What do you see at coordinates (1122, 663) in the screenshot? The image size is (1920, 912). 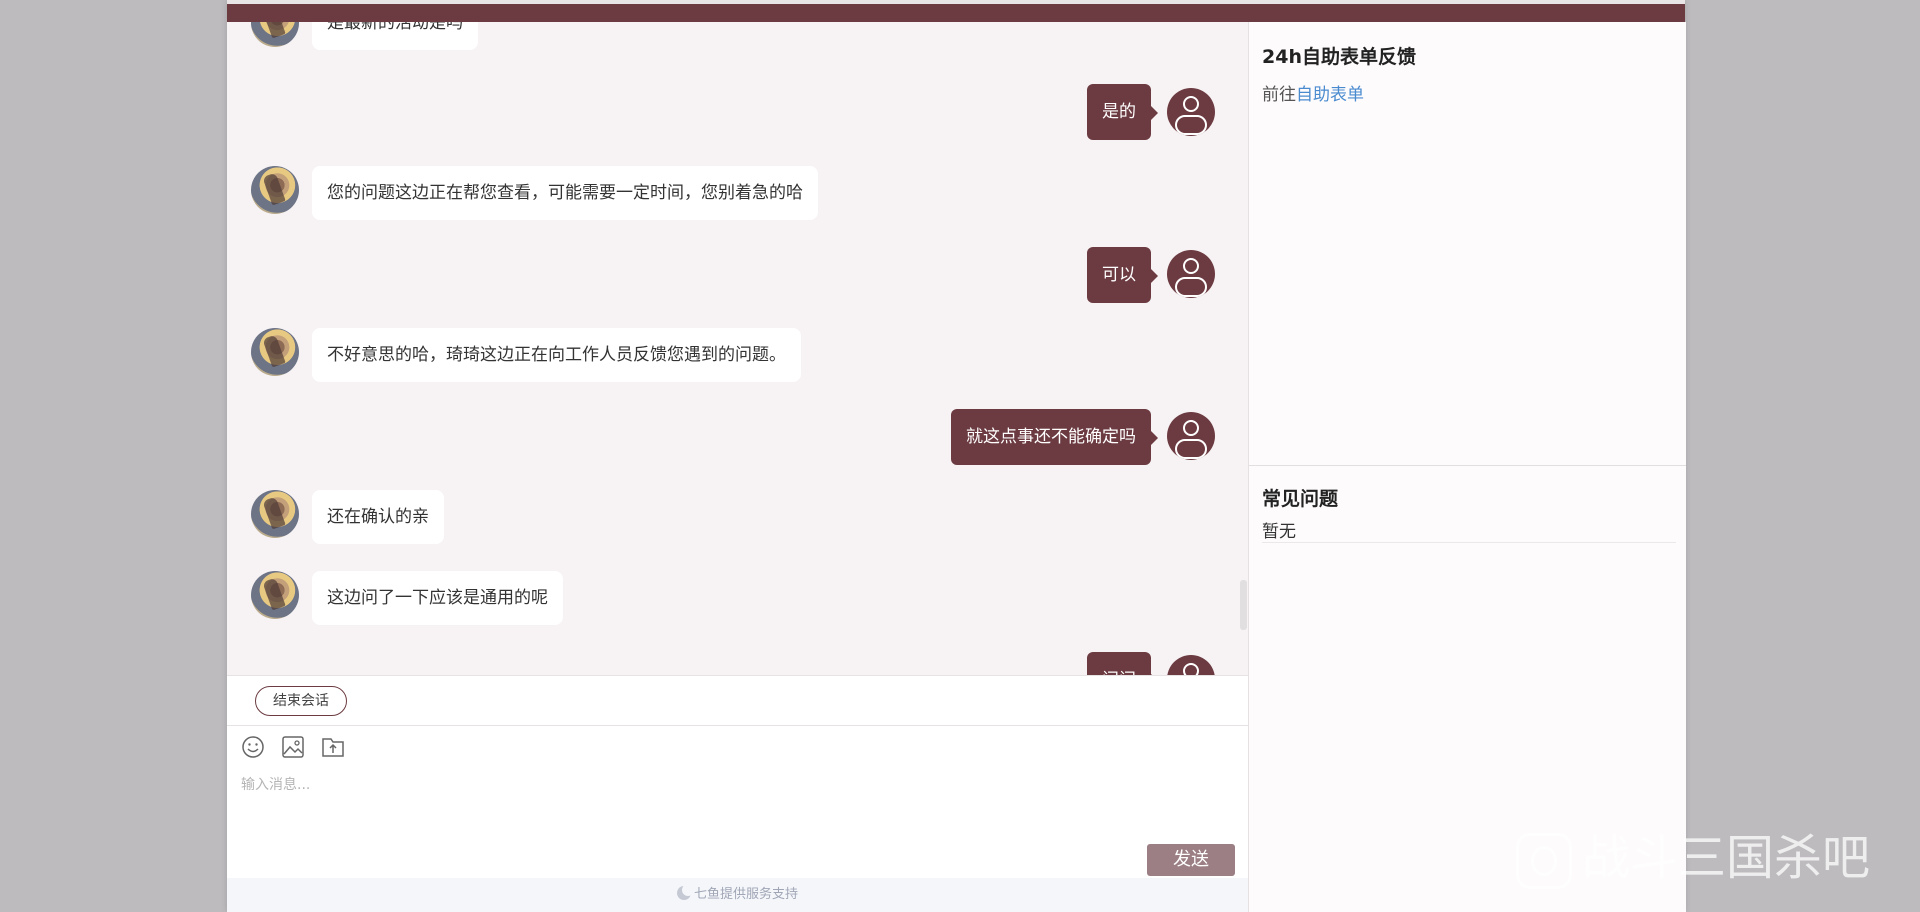 I see `user-message: 问问` at bounding box center [1122, 663].